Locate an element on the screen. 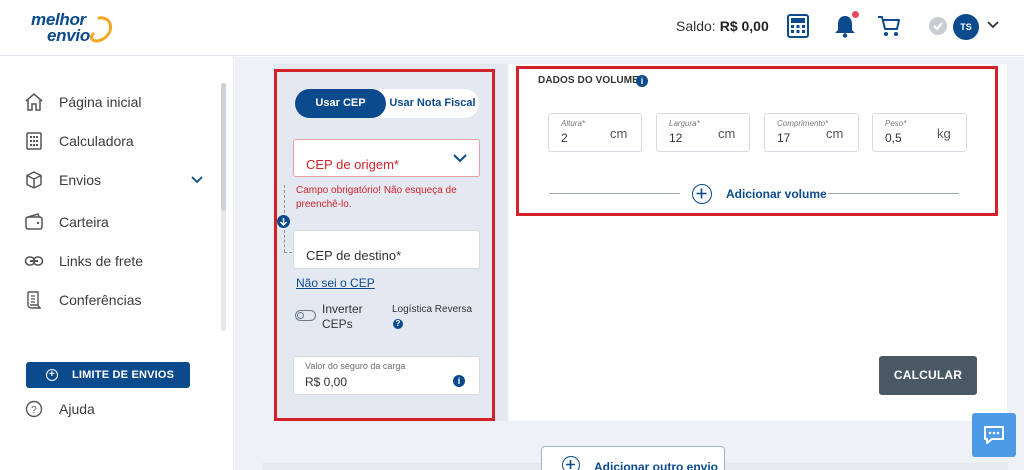 The image size is (1024, 470). notification-dot is located at coordinates (855, 14).